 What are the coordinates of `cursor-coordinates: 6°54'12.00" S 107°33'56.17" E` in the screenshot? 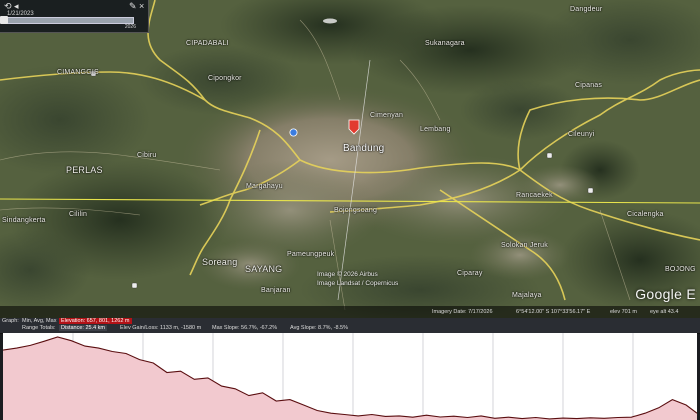 It's located at (553, 312).